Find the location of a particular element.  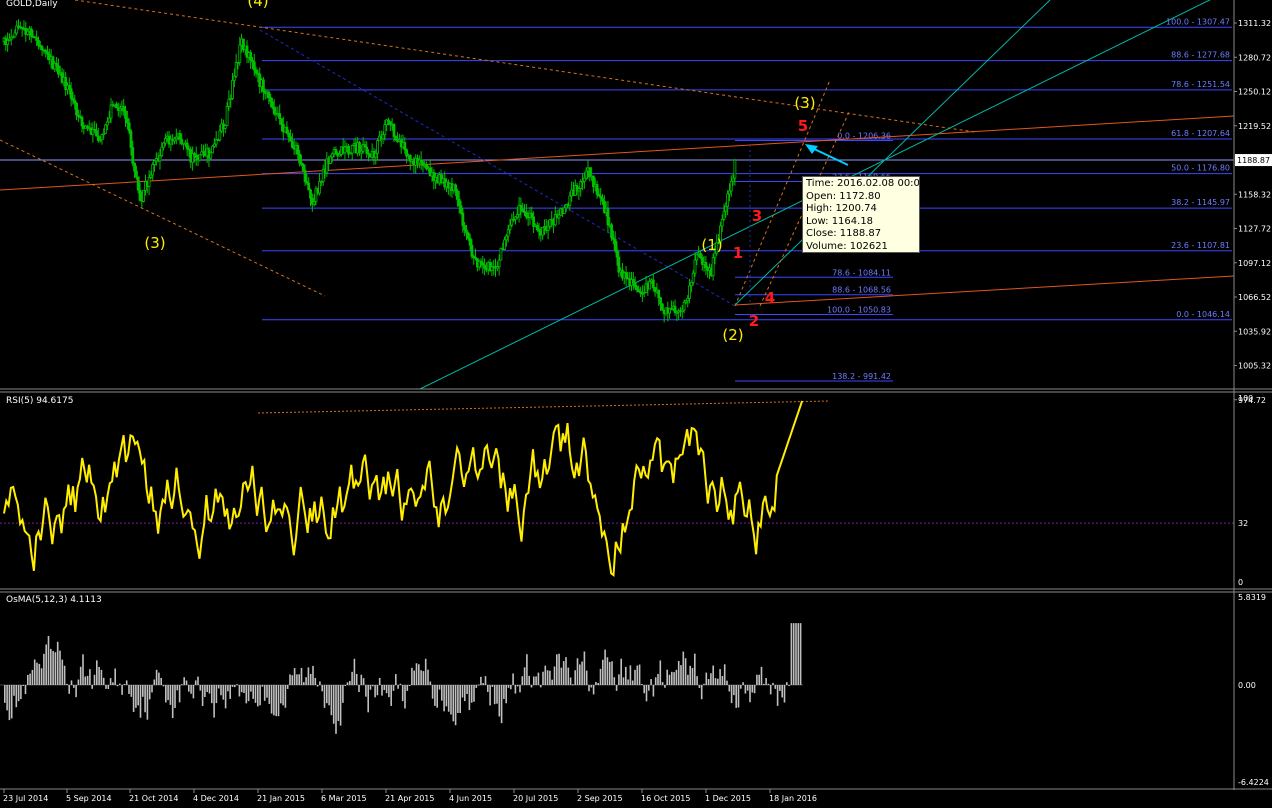

fib-level-label: 23.6 - 1107.81 is located at coordinates (1200, 245).